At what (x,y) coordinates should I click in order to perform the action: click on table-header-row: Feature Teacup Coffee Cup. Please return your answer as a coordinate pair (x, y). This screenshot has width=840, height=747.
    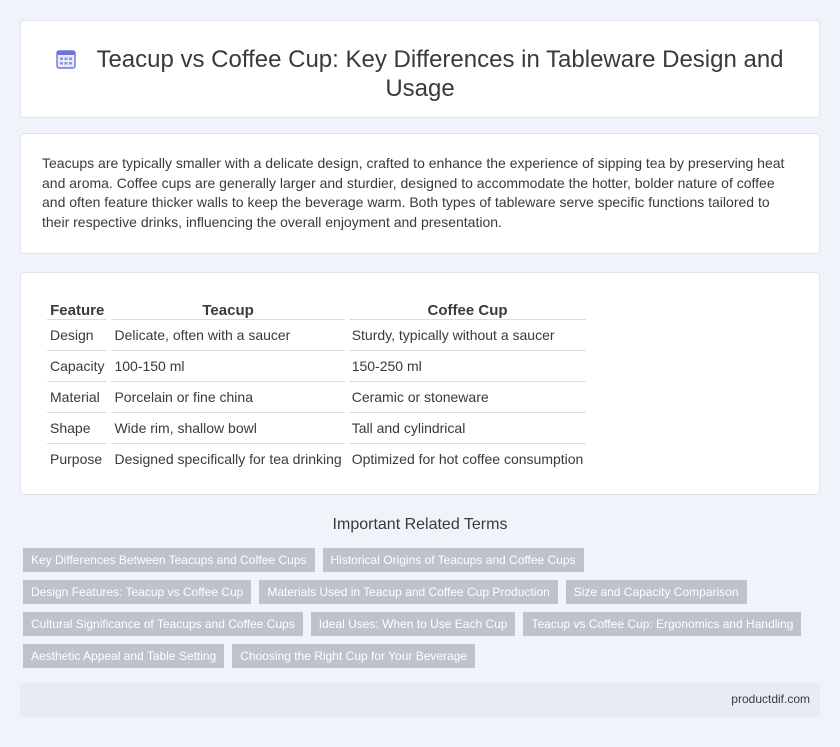
    Looking at the image, I should click on (316, 307).